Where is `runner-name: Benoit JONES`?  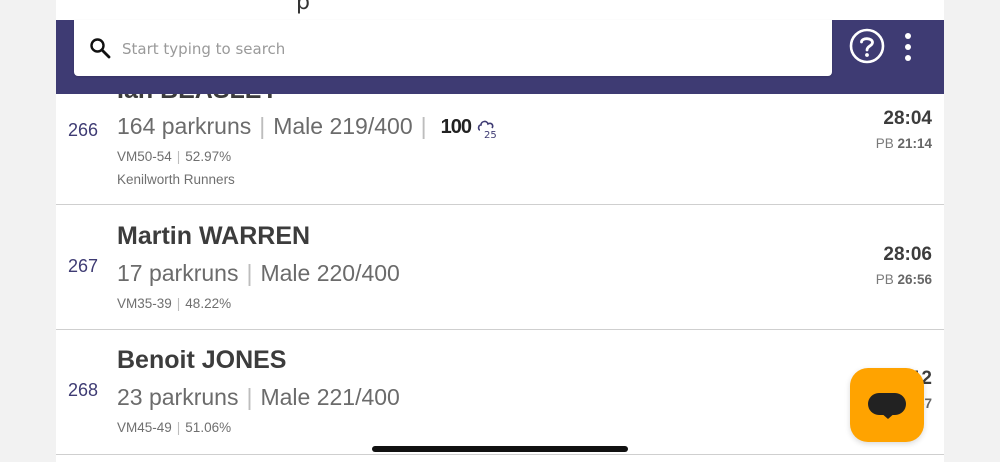
runner-name: Benoit JONES is located at coordinates (201, 360).